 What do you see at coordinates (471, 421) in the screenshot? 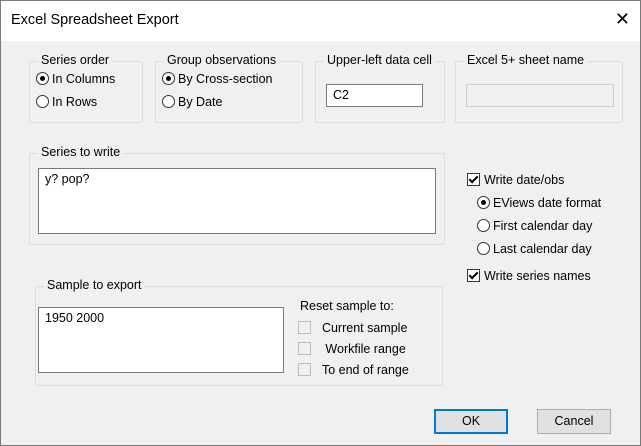
I see `ok-button: OK` at bounding box center [471, 421].